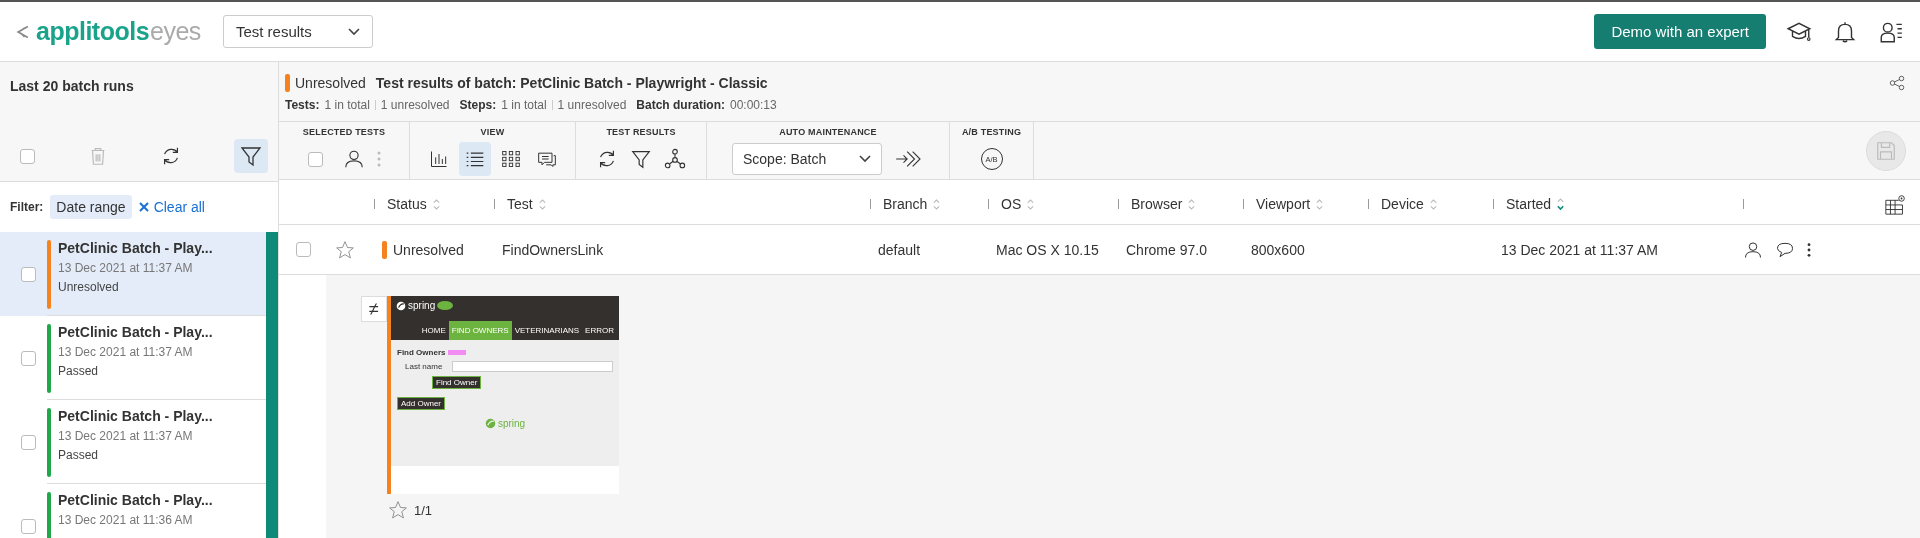  Describe the element at coordinates (1166, 249) in the screenshot. I see `table-cell: Chrome 97.0` at that location.